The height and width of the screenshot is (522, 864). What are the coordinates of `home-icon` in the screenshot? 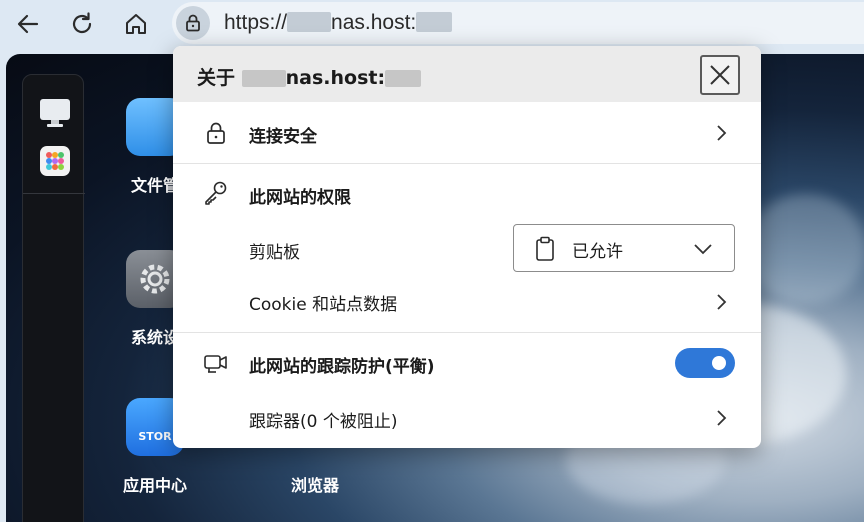 It's located at (136, 24).